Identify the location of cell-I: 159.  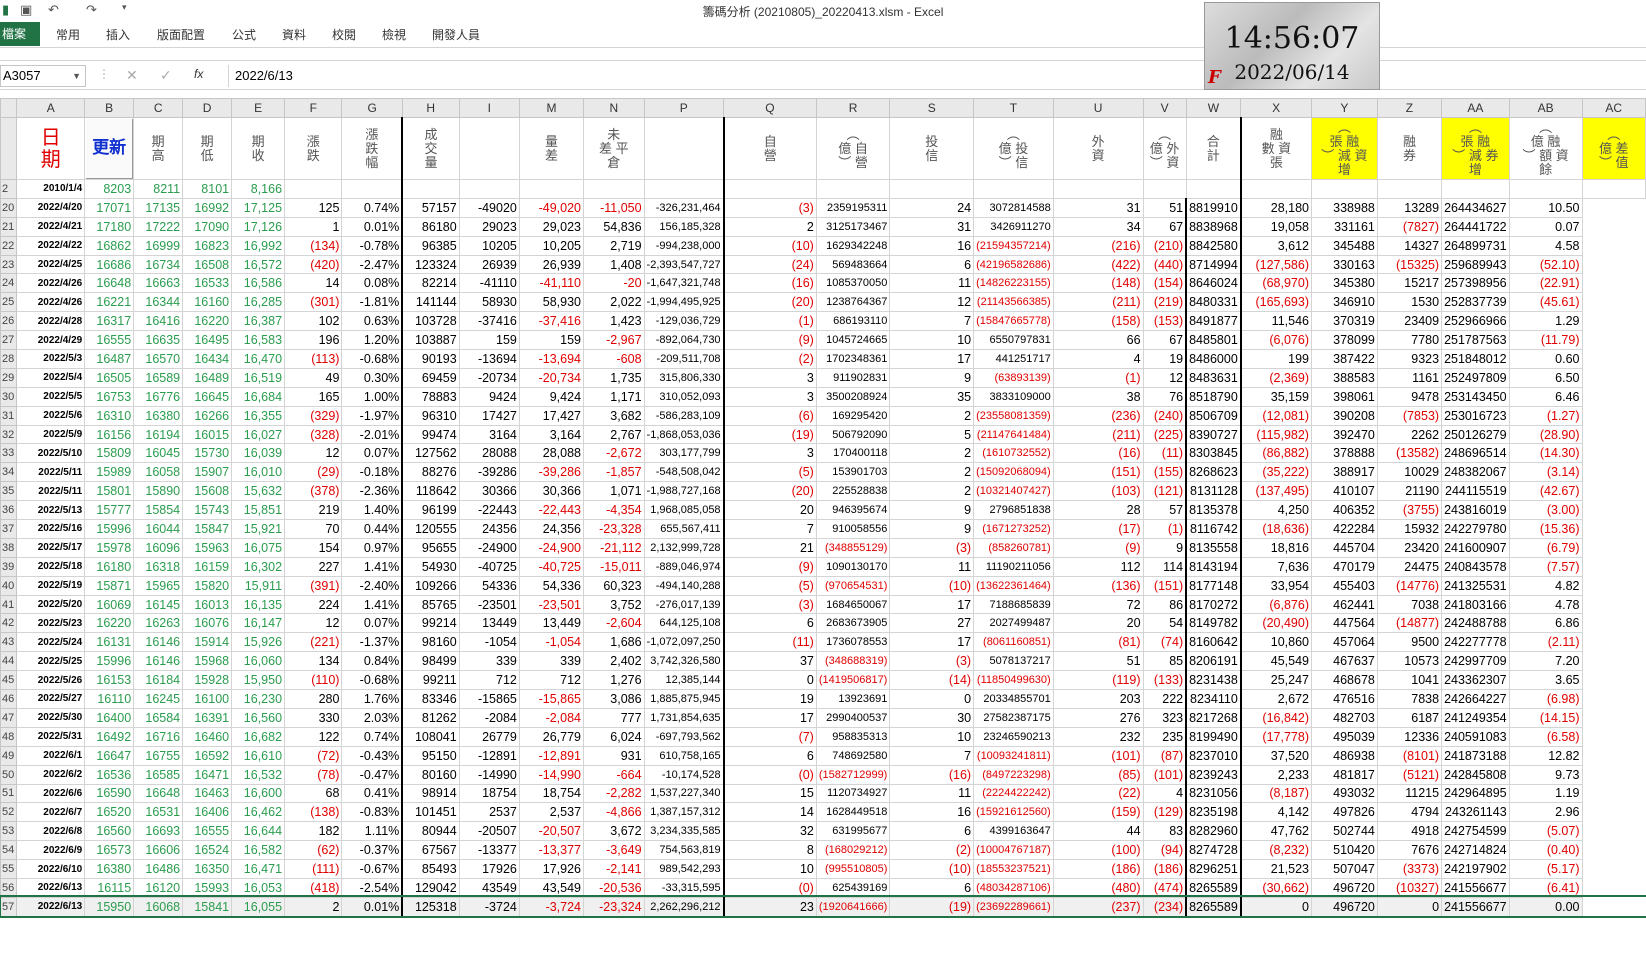
(489, 340).